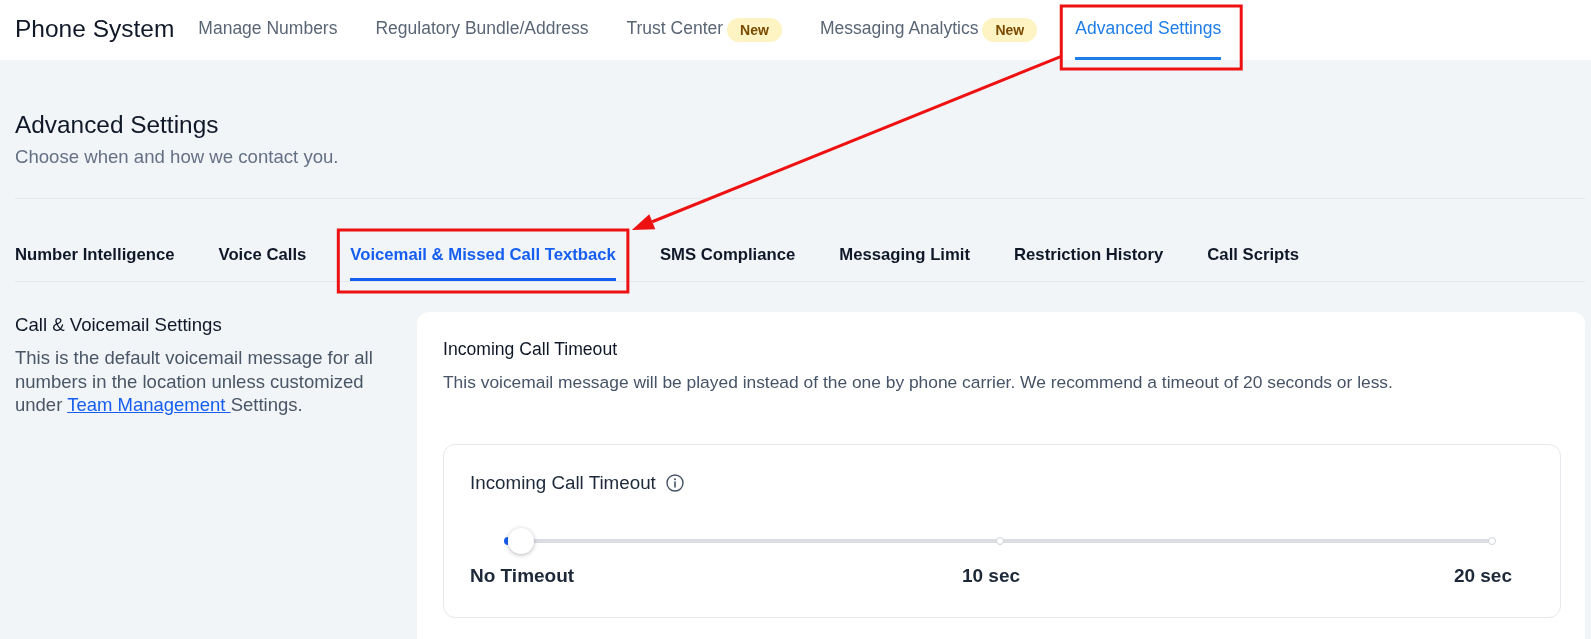  I want to click on settings-tab: Number Intelligence, so click(95, 256).